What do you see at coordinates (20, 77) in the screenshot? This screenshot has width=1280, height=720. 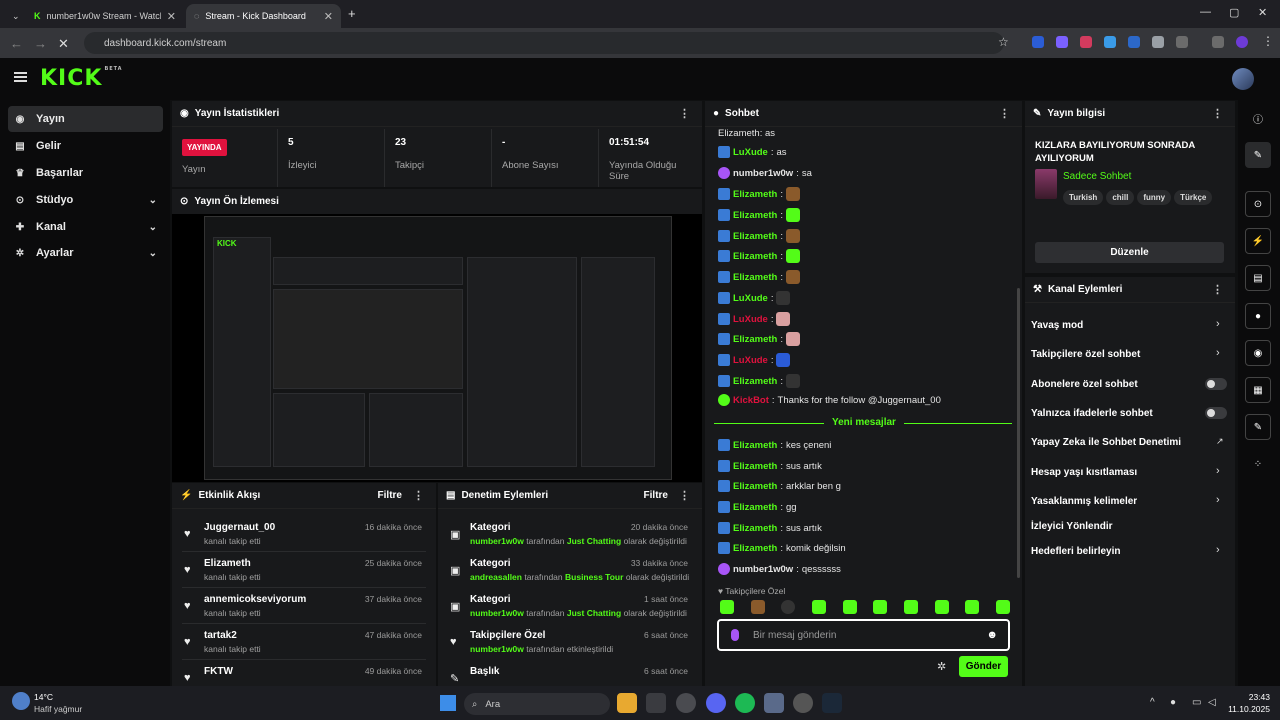 I see `menu-icon` at bounding box center [20, 77].